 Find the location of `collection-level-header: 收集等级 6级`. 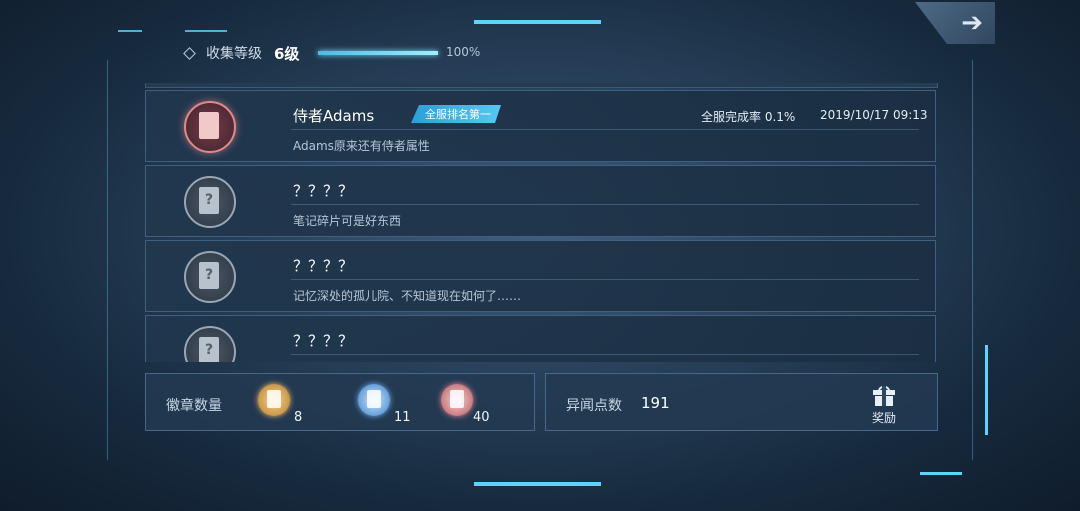

collection-level-header: 收集等级 6级 is located at coordinates (241, 53).